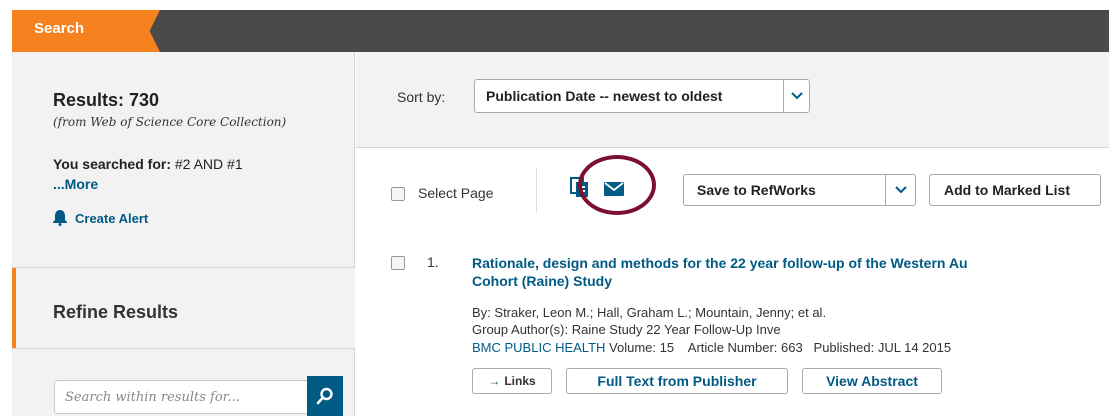 This screenshot has width=1109, height=416. Describe the element at coordinates (433, 262) in the screenshot. I see `record-number: 1.` at that location.